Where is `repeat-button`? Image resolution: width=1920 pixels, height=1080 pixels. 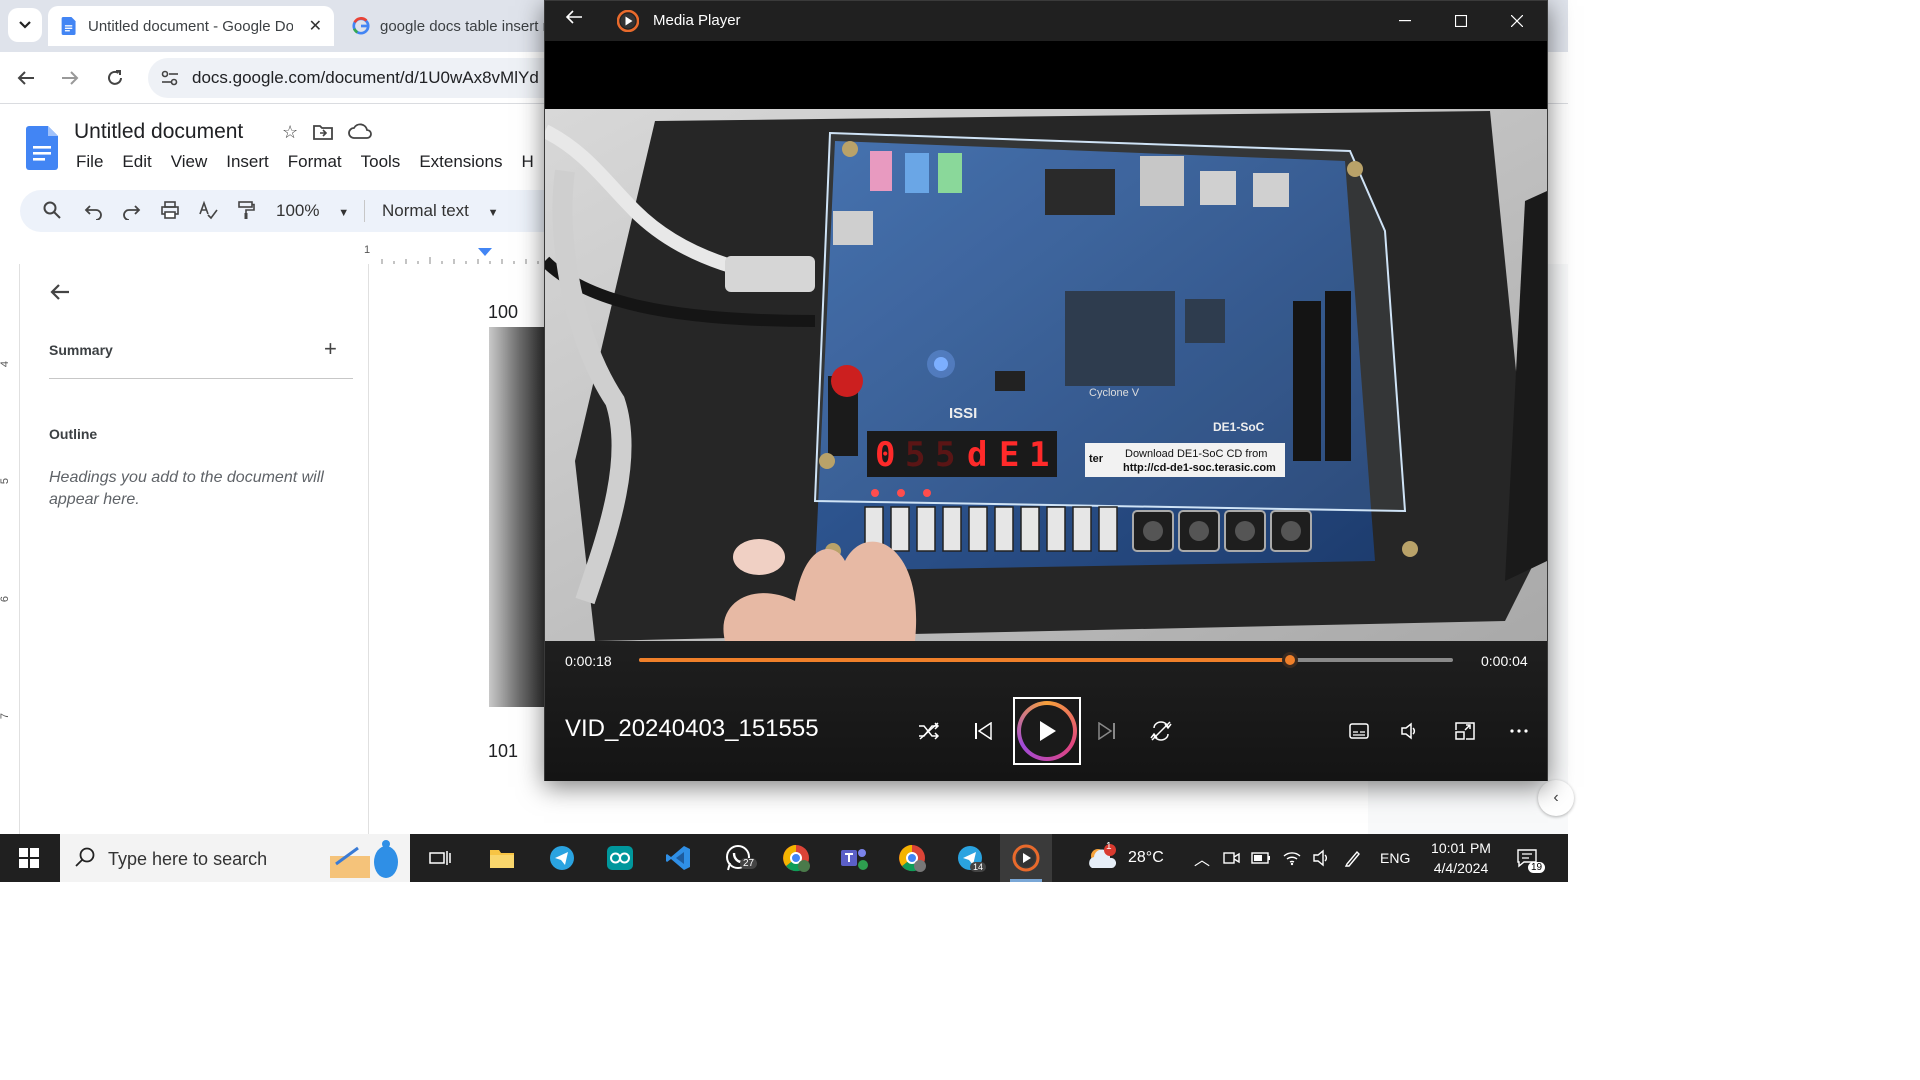
repeat-button is located at coordinates (1161, 731).